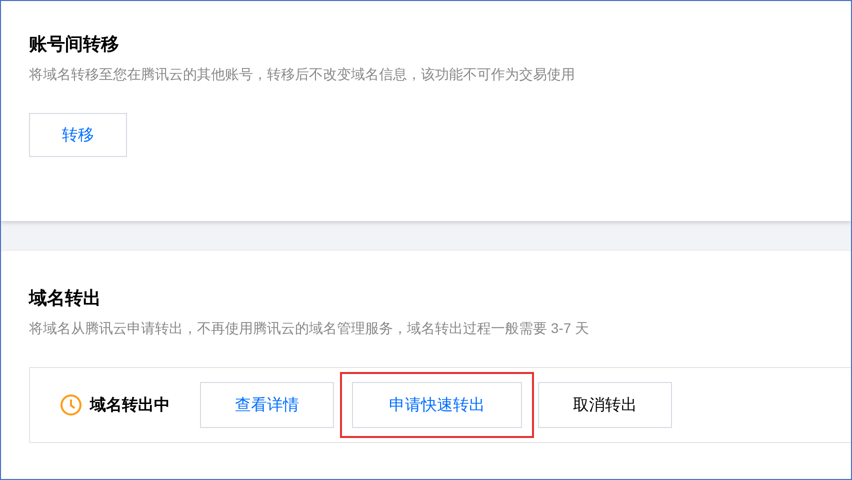  I want to click on section-title: 账号间转移, so click(74, 44).